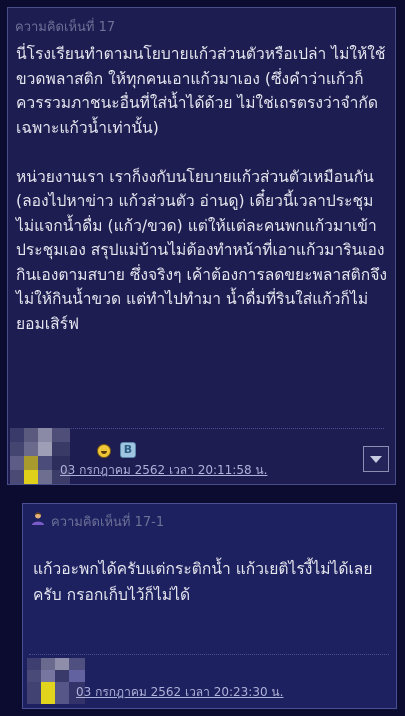 The image size is (405, 716). Describe the element at coordinates (128, 450) in the screenshot. I see `member-badge-icon: B` at that location.